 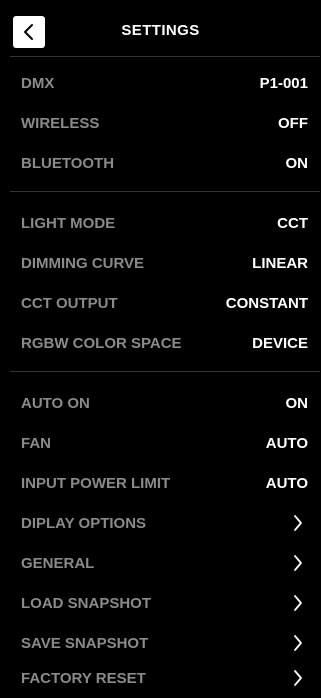 What do you see at coordinates (86, 603) in the screenshot?
I see `setting-label: LOAD SNAPSHOT` at bounding box center [86, 603].